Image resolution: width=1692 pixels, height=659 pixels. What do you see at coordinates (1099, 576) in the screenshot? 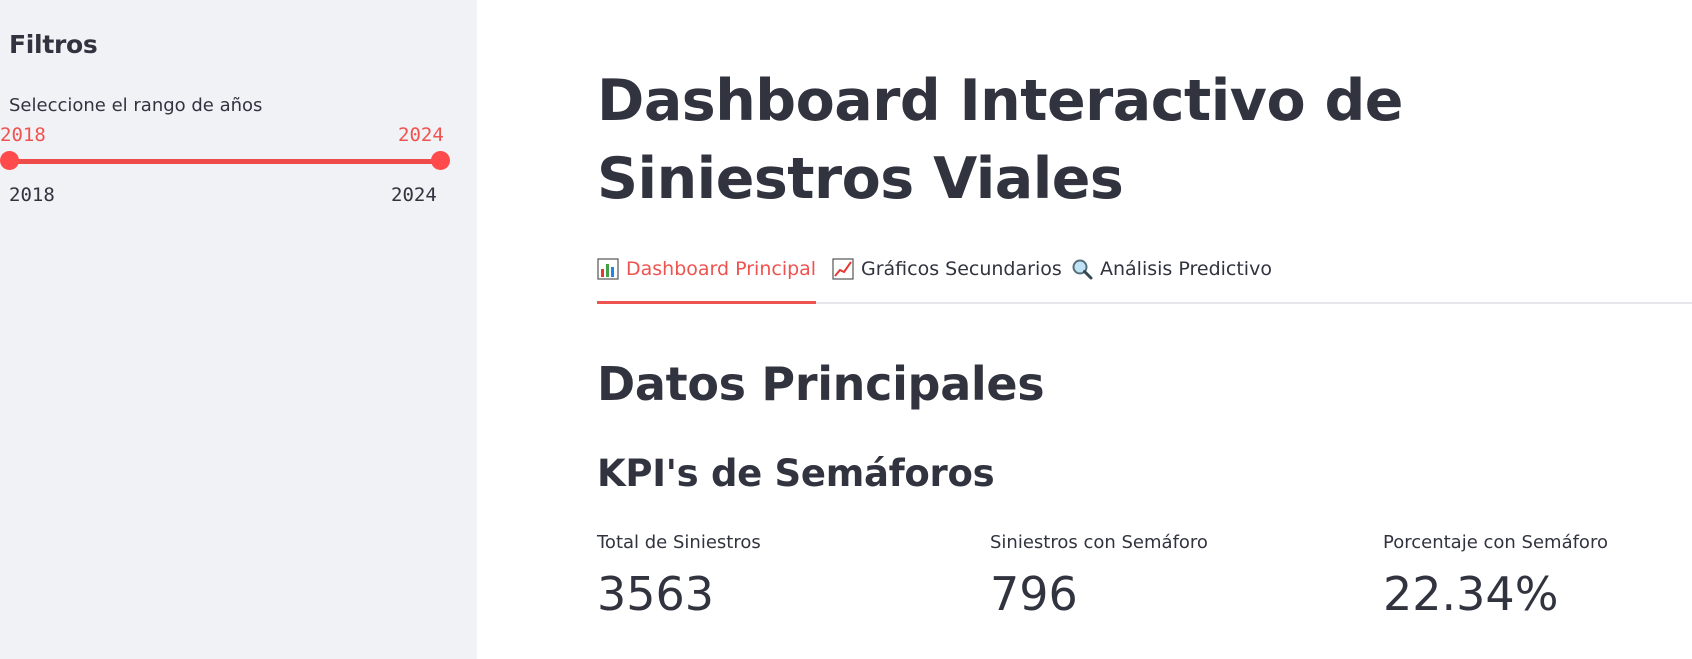
I see `metric-siniestros-semaforo: Siniestros con Semáforo 796` at bounding box center [1099, 576].